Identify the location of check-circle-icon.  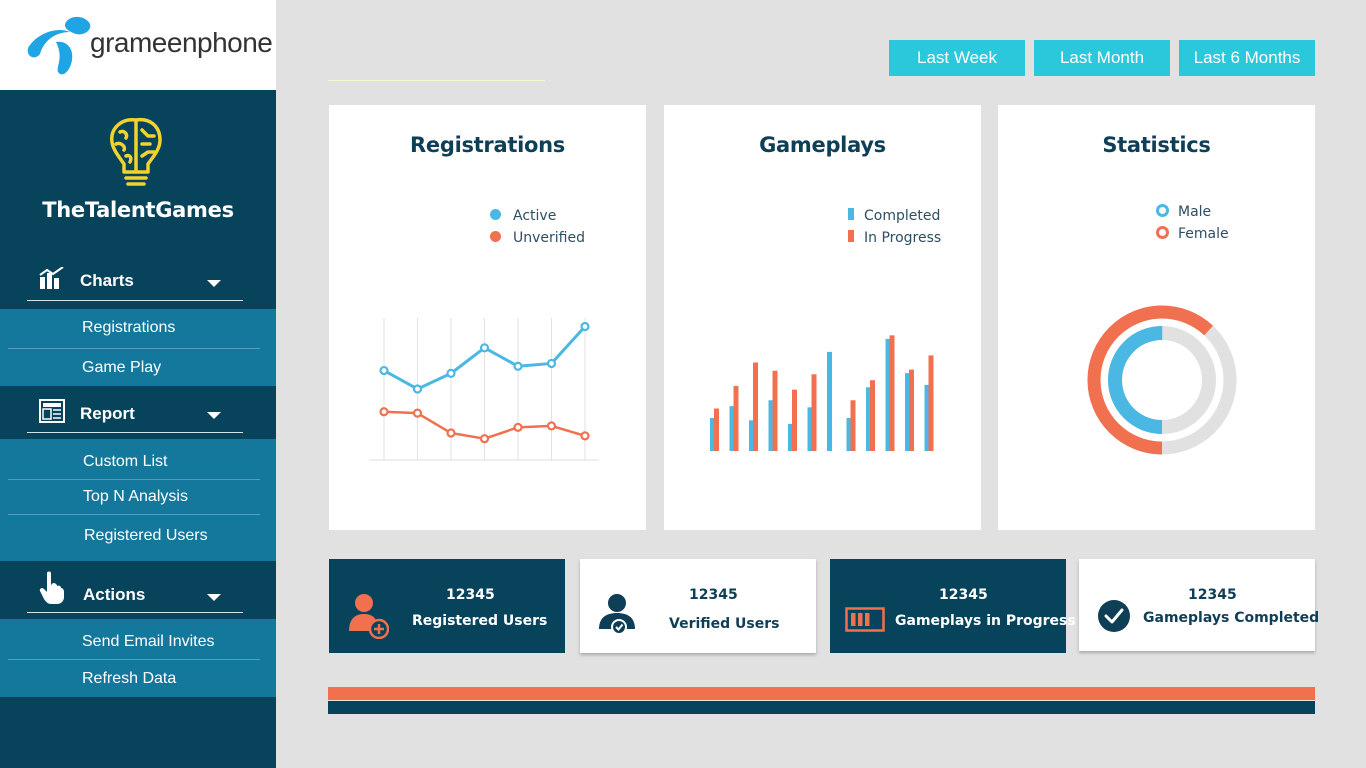
(1114, 616).